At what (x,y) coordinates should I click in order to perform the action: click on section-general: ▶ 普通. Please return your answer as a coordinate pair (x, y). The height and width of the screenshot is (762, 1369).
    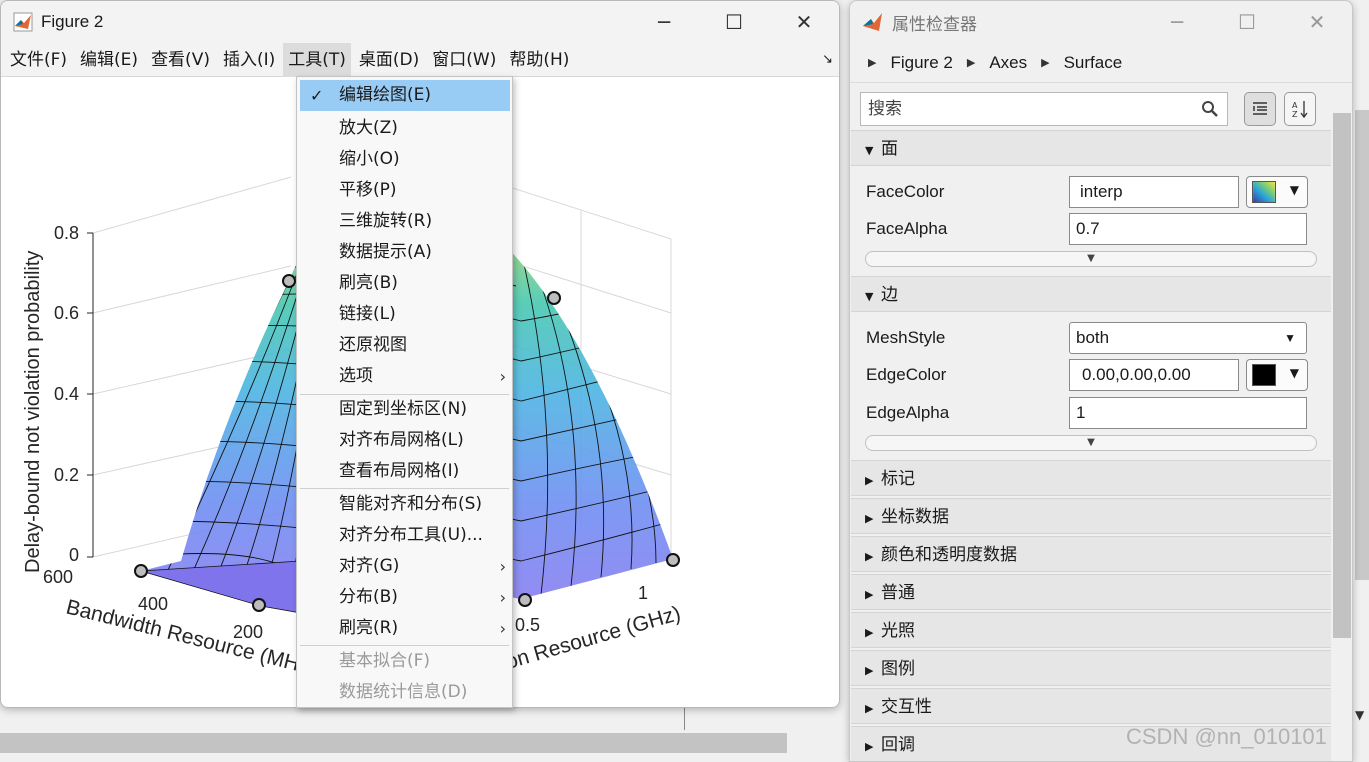
    Looking at the image, I should click on (1091, 592).